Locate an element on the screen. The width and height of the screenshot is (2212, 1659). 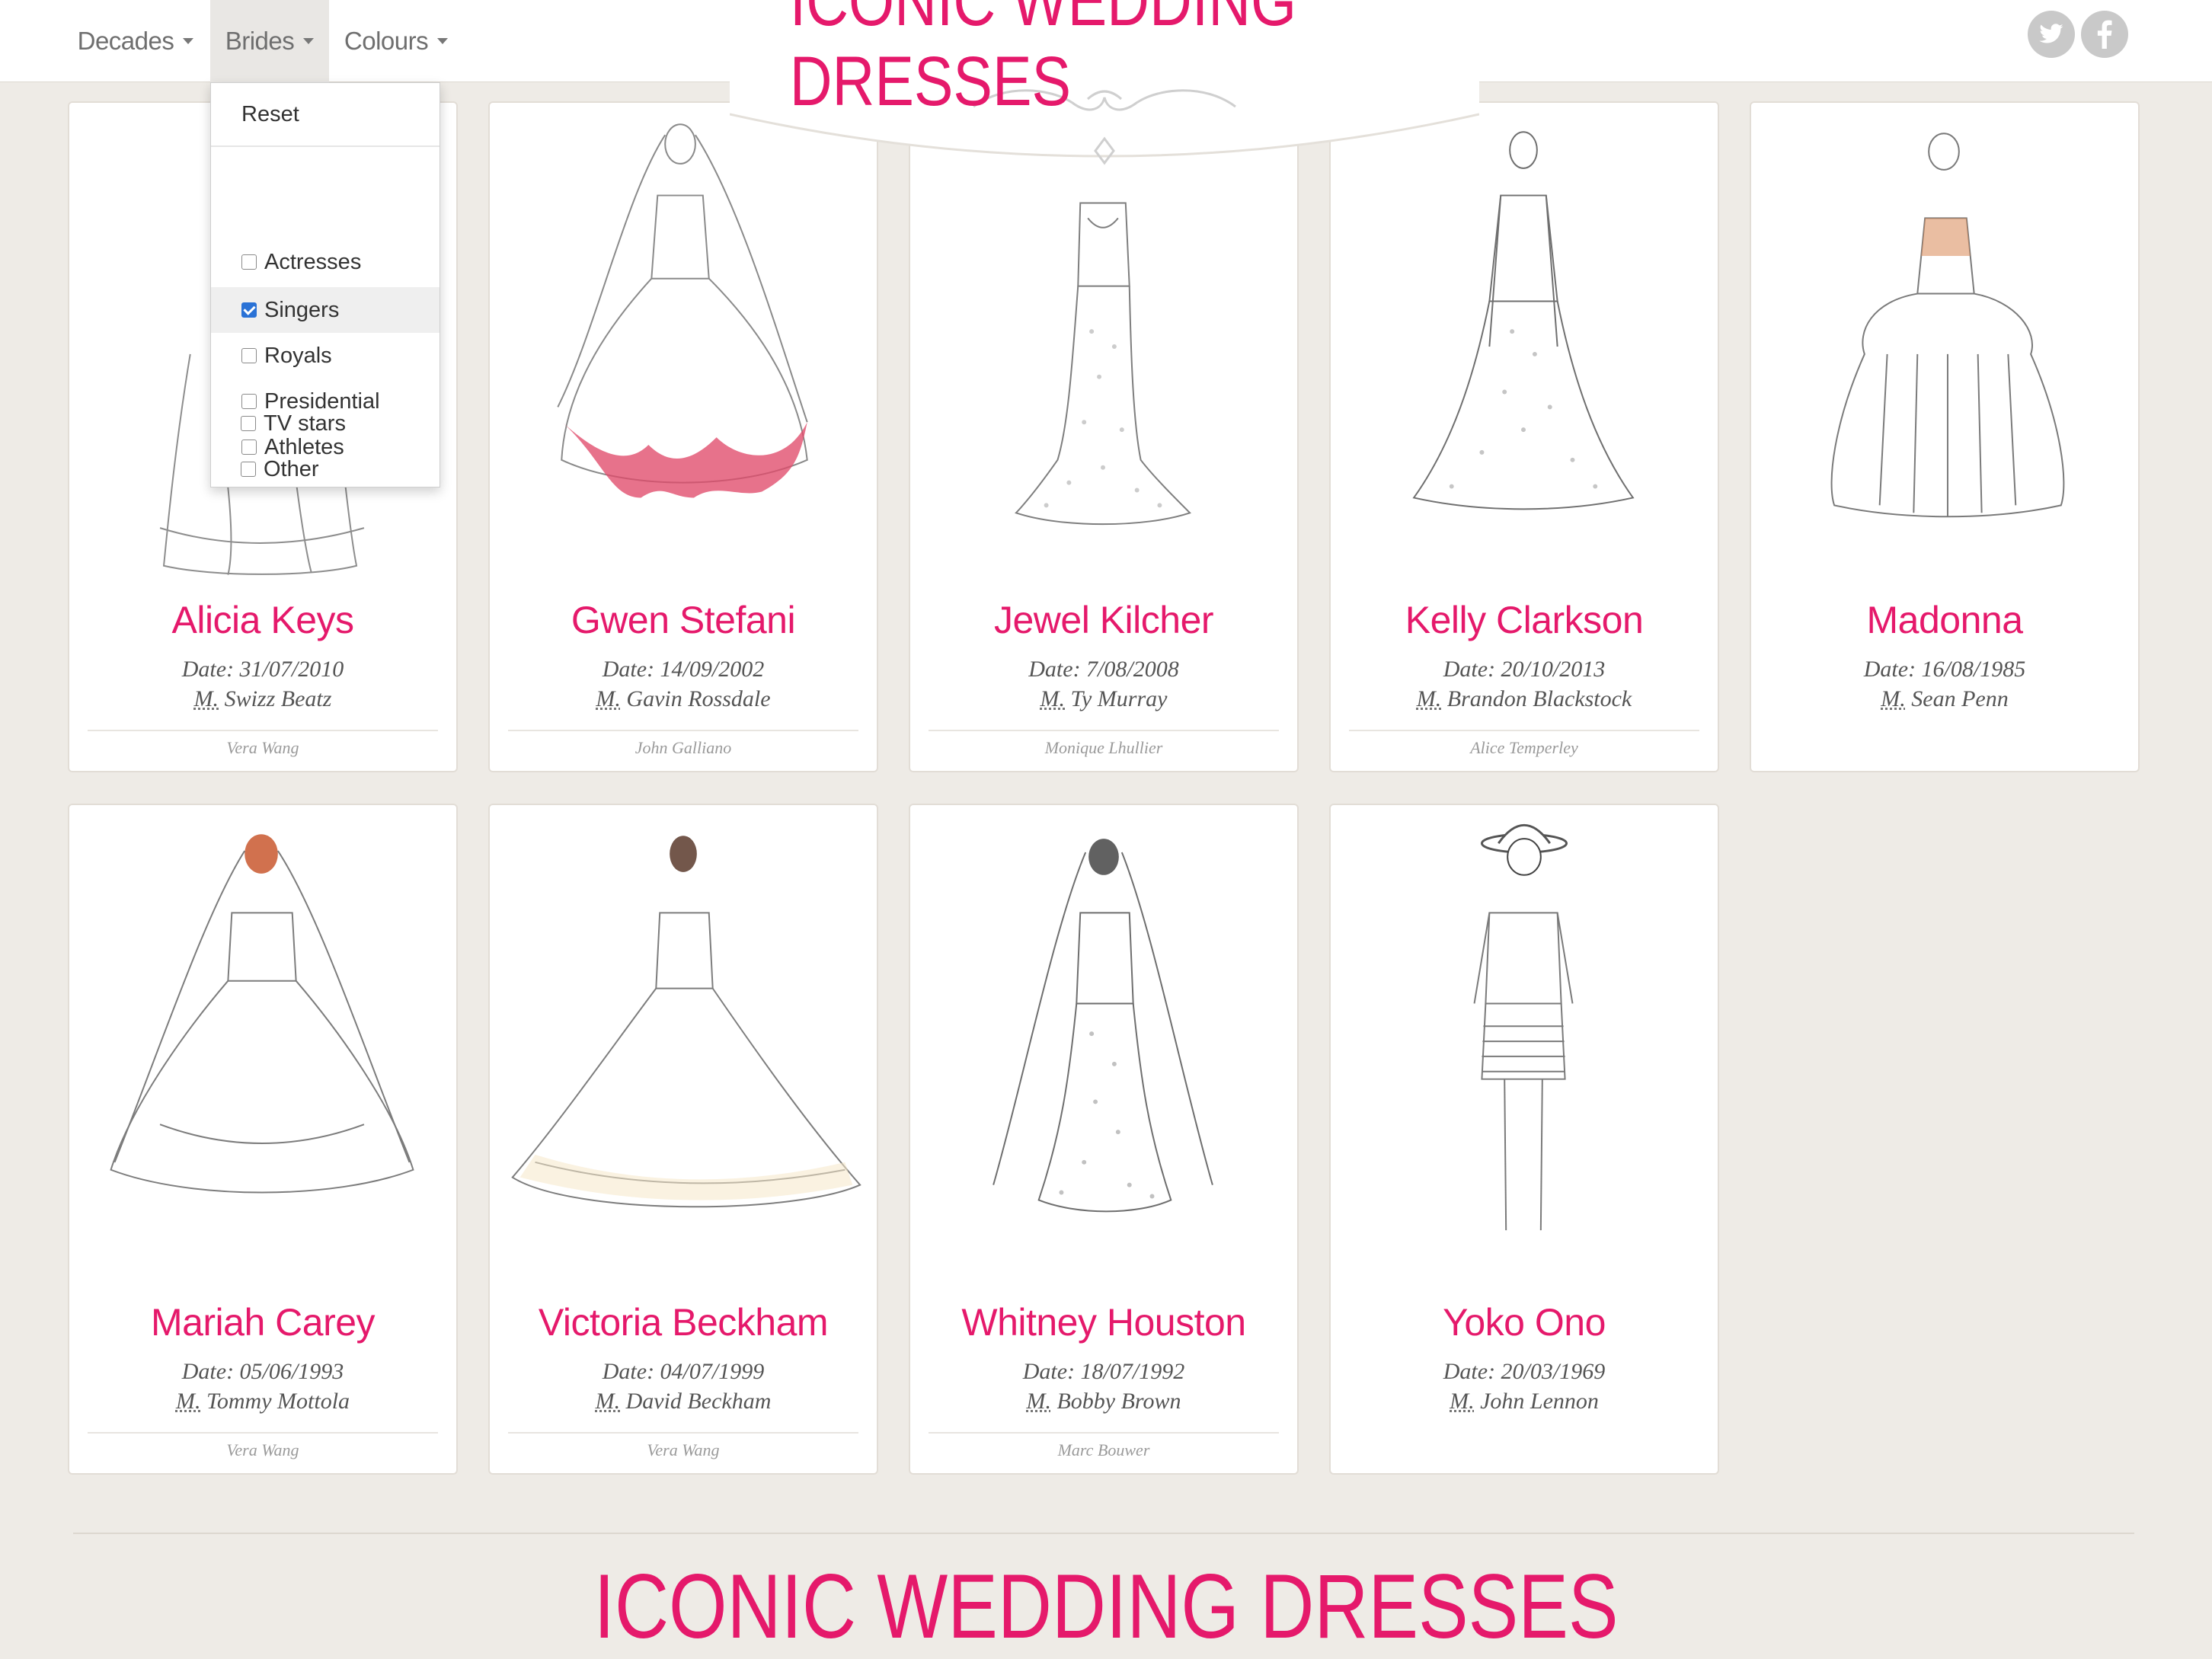
filter-option-singers: Singers is located at coordinates (325, 310).